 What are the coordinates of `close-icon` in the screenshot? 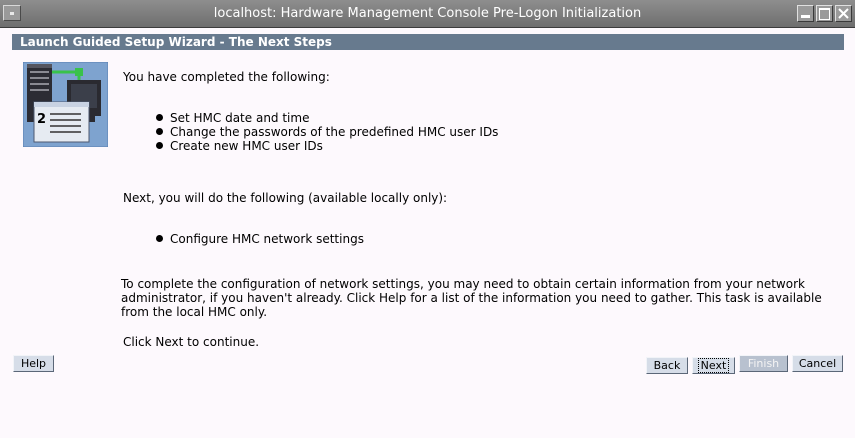 It's located at (843, 13).